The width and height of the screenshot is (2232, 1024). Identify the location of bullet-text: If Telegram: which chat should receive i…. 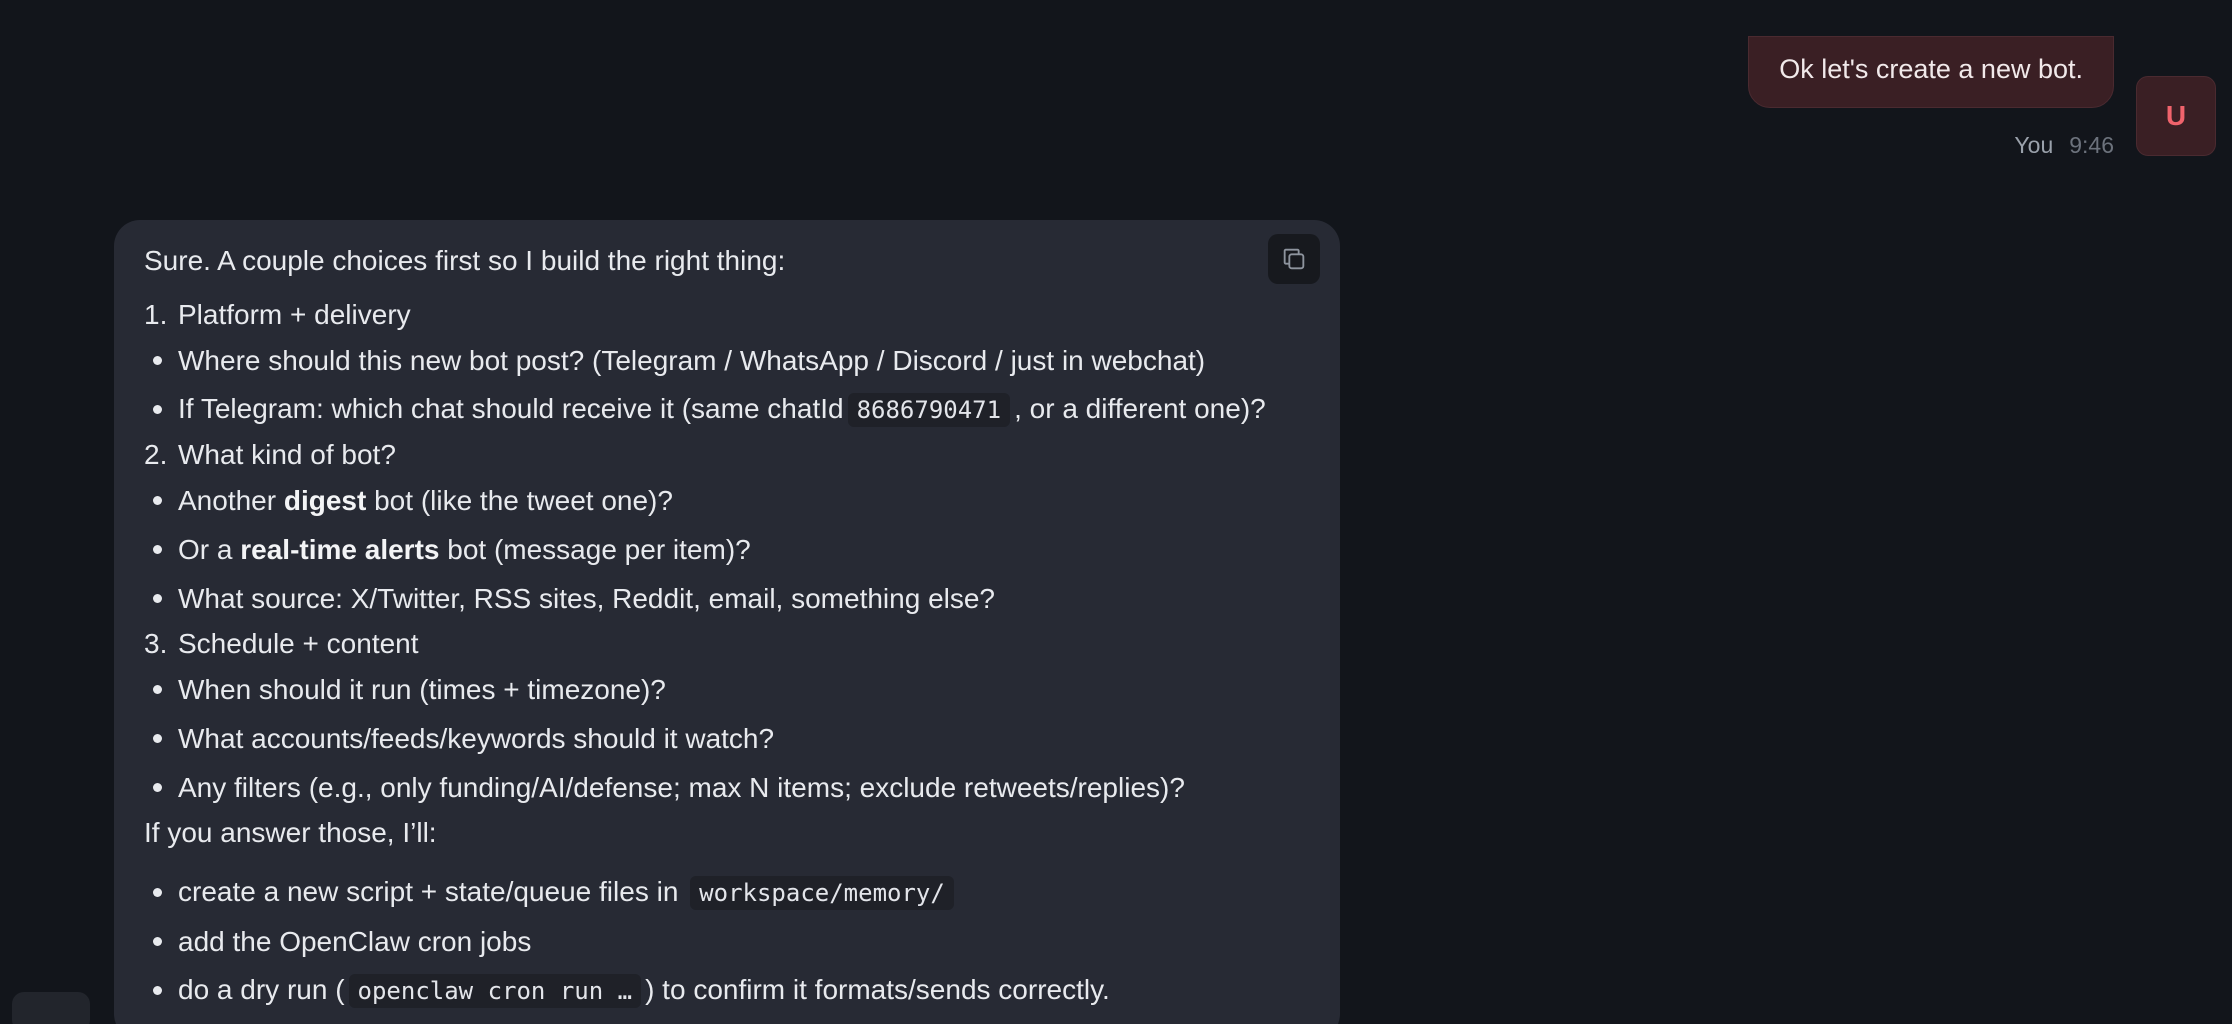
(722, 409).